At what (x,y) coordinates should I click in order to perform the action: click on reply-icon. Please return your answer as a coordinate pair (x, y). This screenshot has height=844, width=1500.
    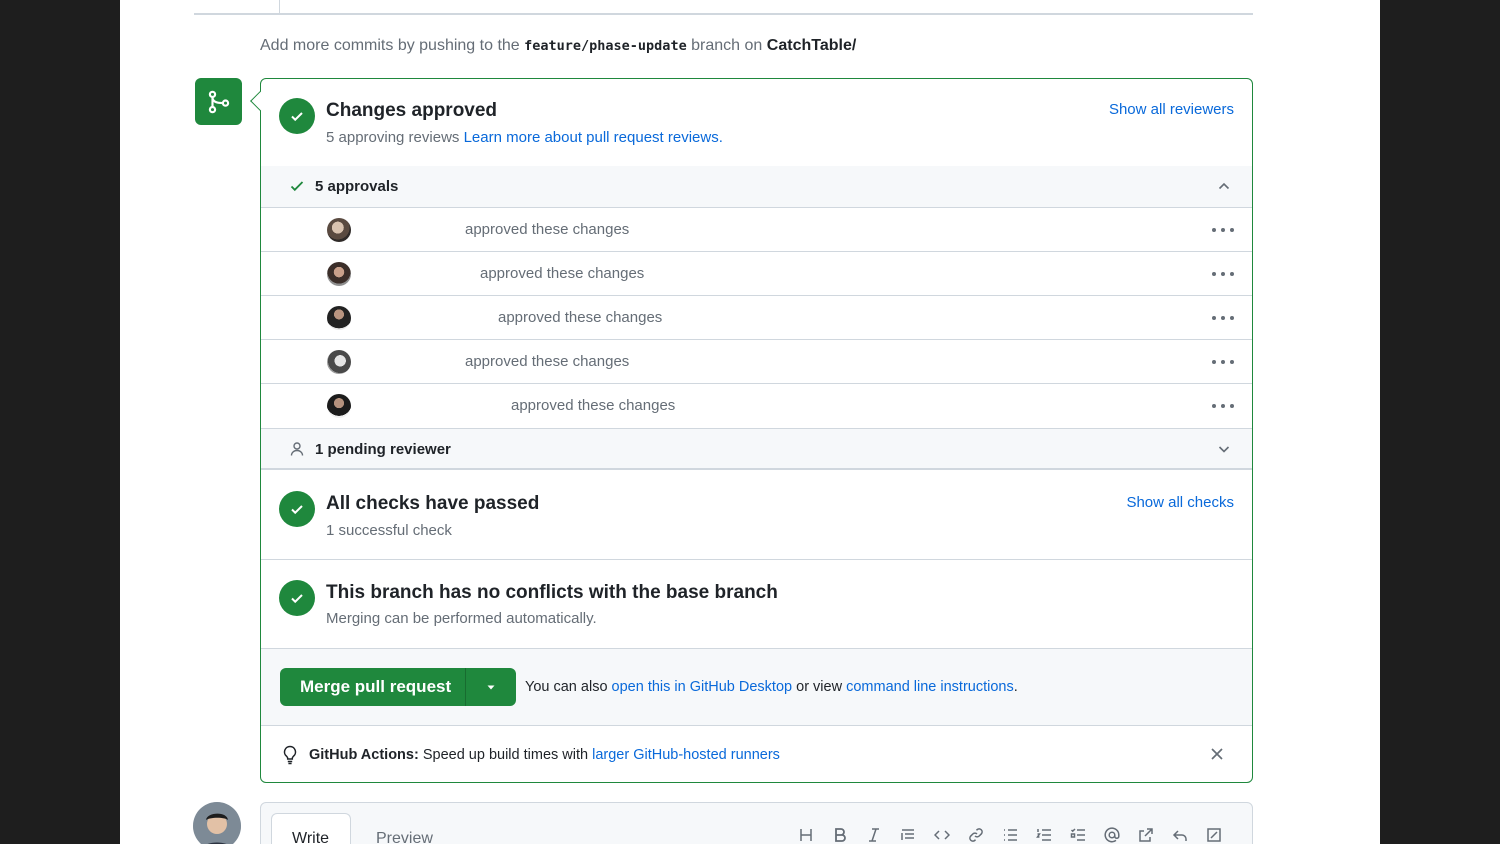
    Looking at the image, I should click on (1180, 834).